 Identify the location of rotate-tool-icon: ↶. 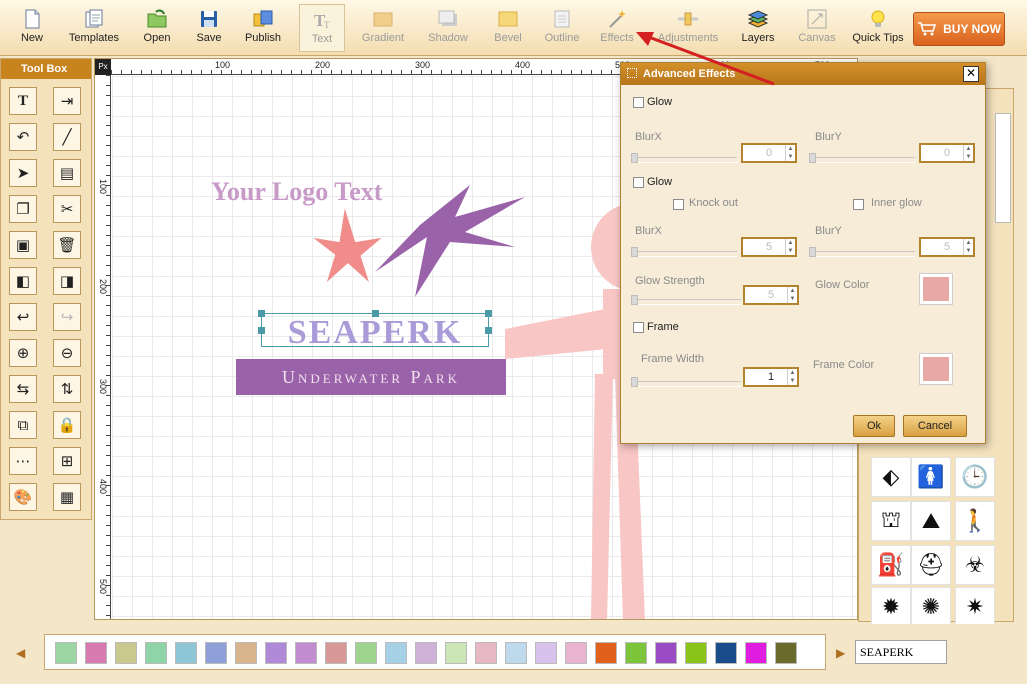
(23, 137).